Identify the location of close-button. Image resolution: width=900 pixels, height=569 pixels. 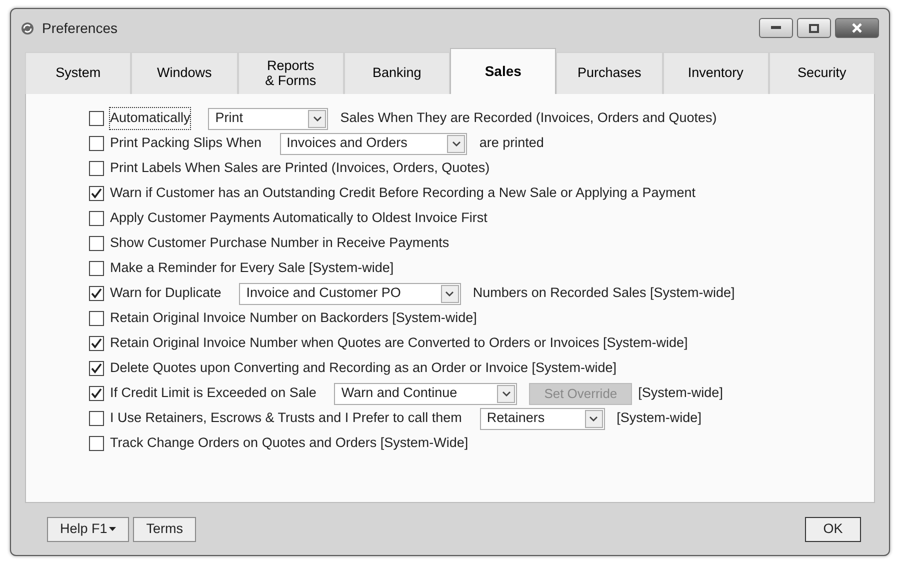
(857, 28).